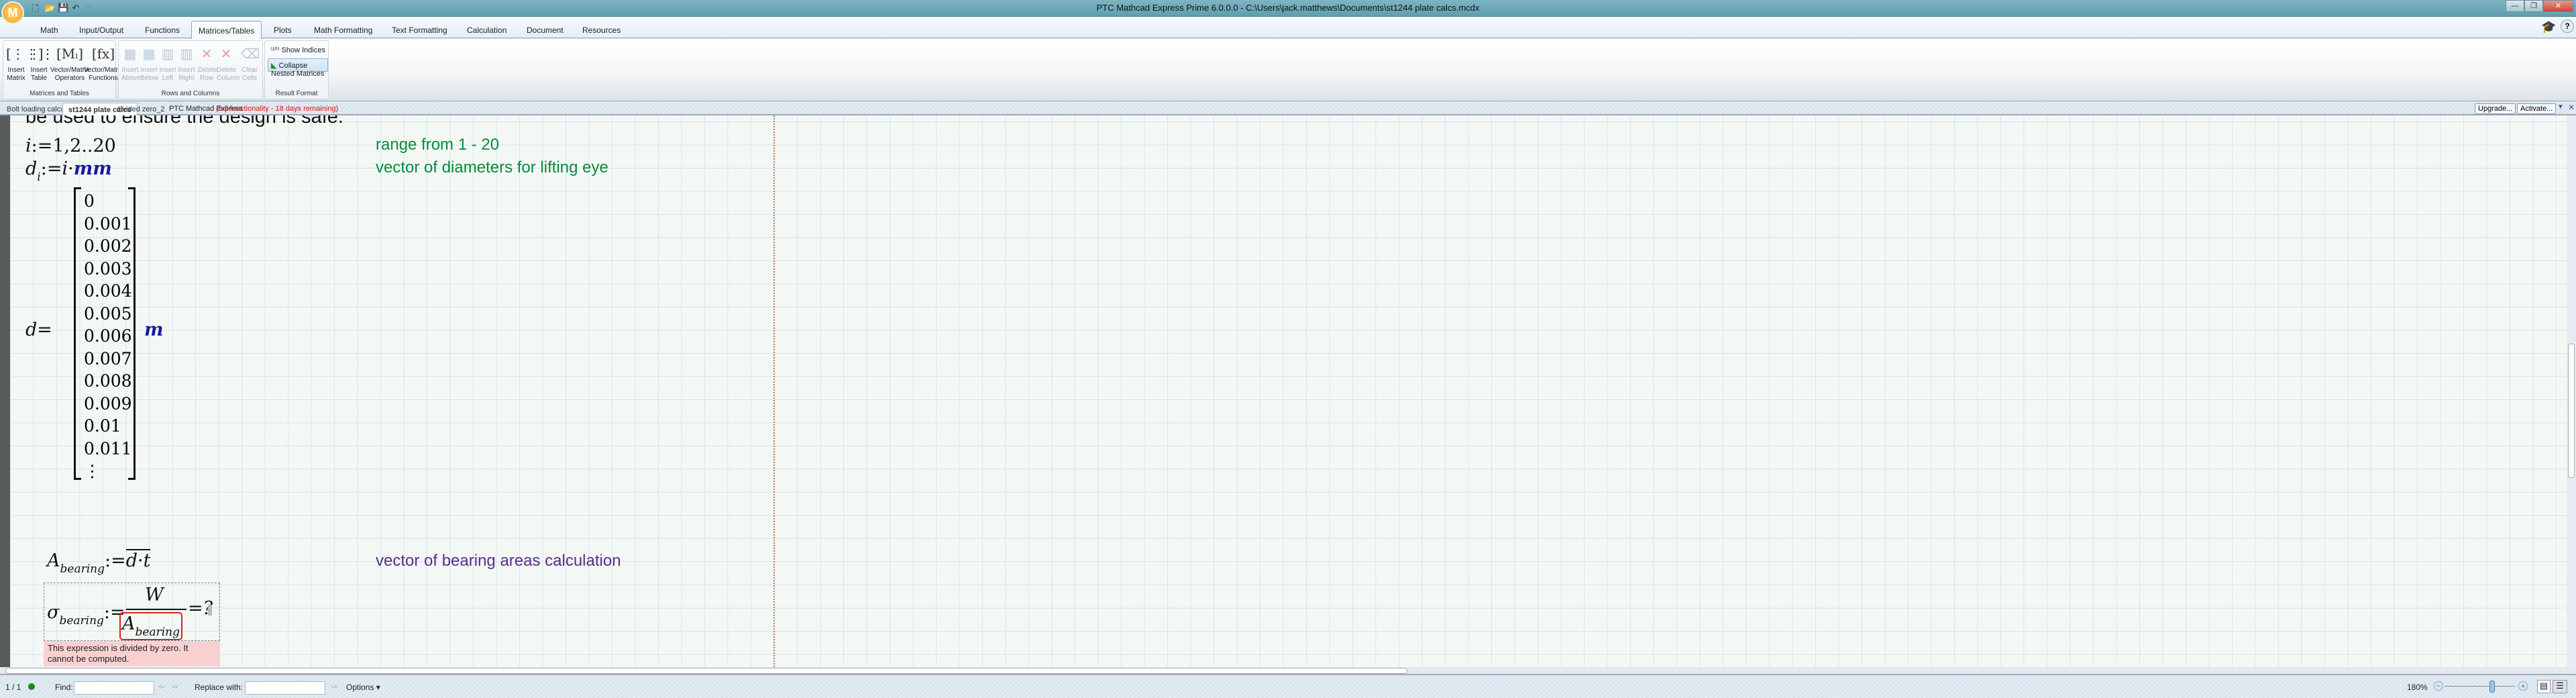 Image resolution: width=2576 pixels, height=698 pixels. I want to click on matrix-cell: 0, so click(89, 201).